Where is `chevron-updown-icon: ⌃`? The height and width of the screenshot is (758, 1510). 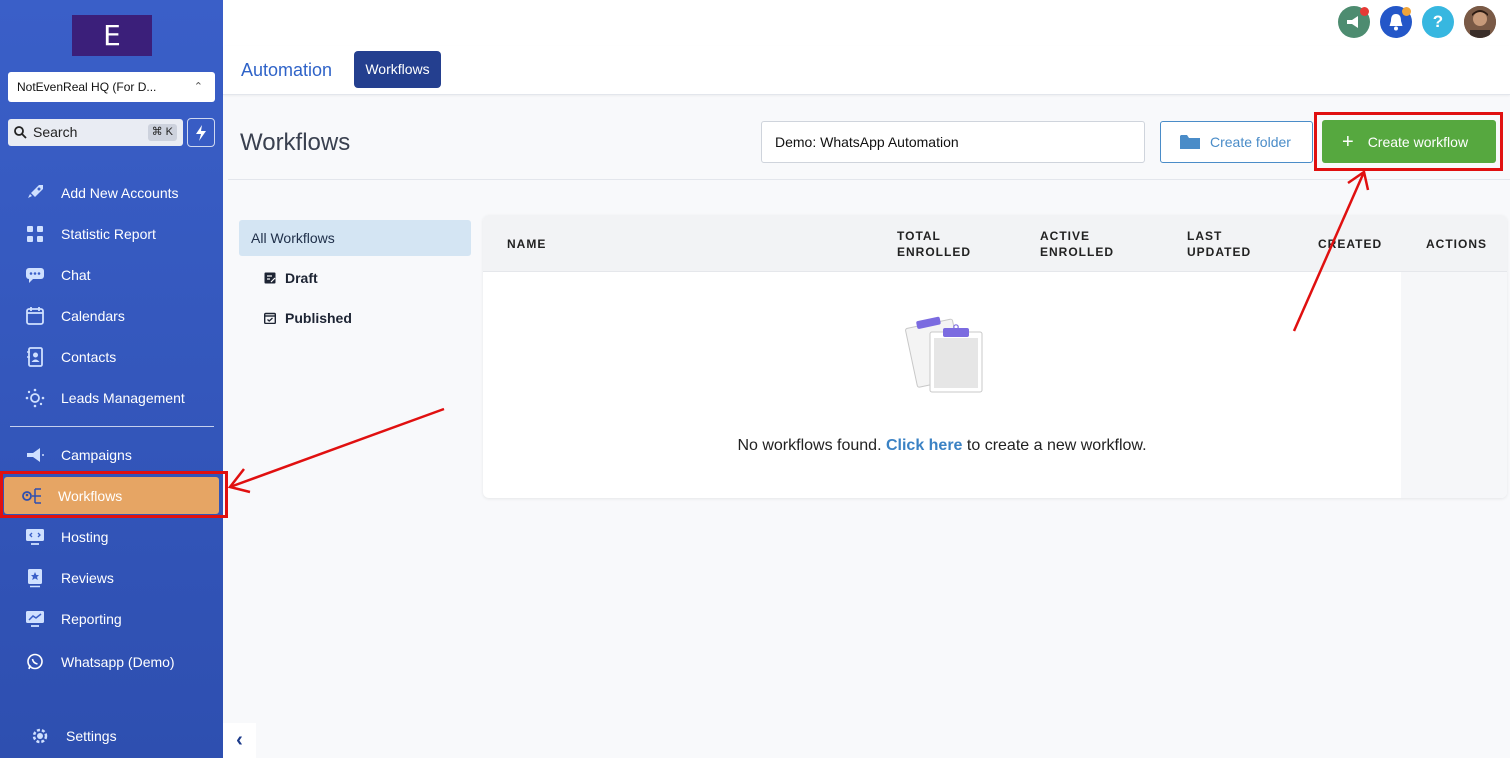
chevron-updown-icon: ⌃ is located at coordinates (198, 87).